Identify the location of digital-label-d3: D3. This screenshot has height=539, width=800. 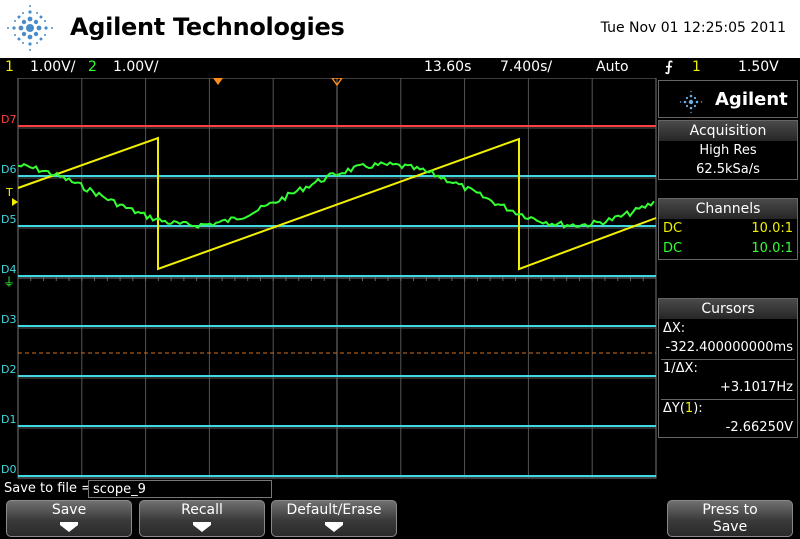
(8, 319).